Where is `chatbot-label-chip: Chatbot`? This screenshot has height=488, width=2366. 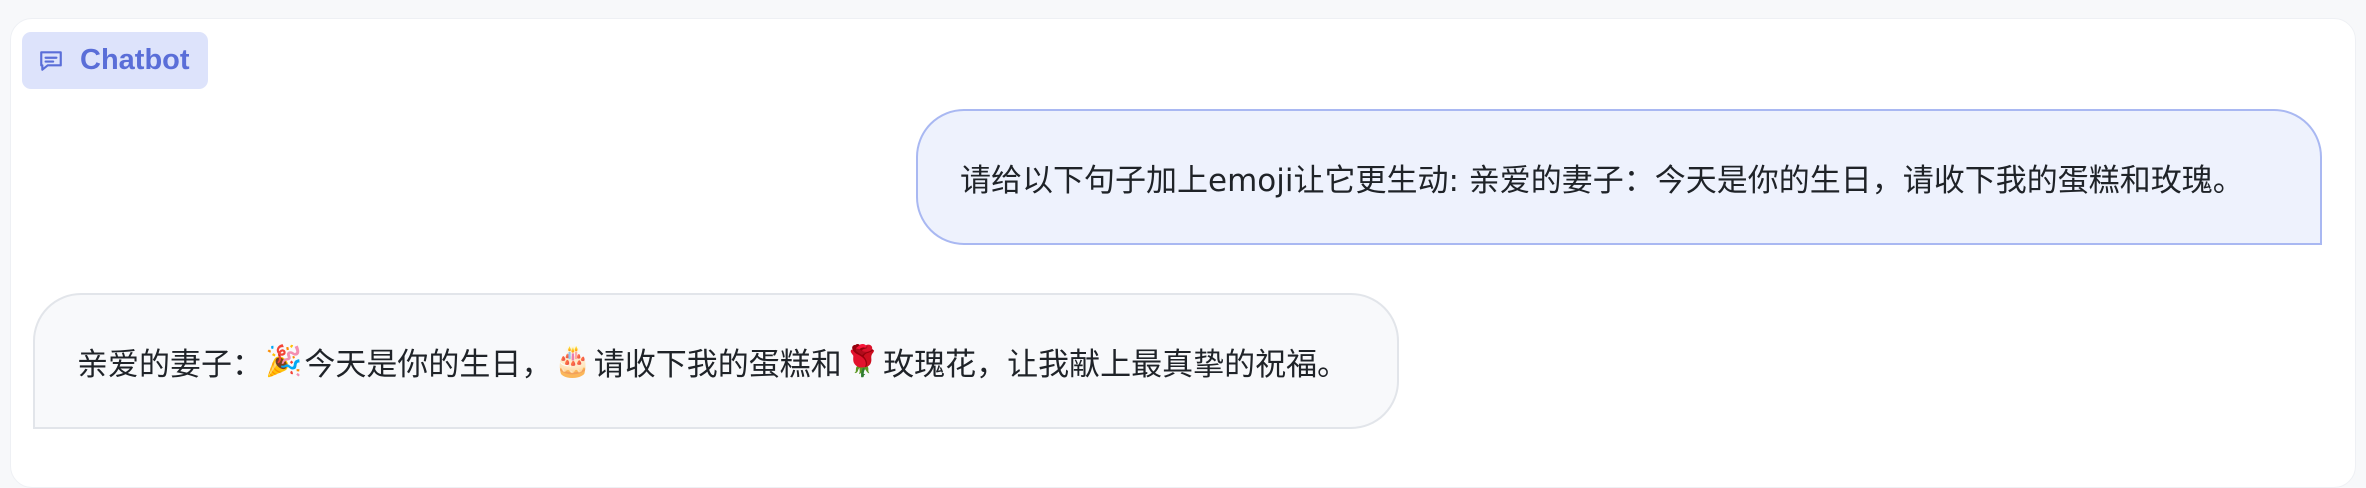 chatbot-label-chip: Chatbot is located at coordinates (115, 60).